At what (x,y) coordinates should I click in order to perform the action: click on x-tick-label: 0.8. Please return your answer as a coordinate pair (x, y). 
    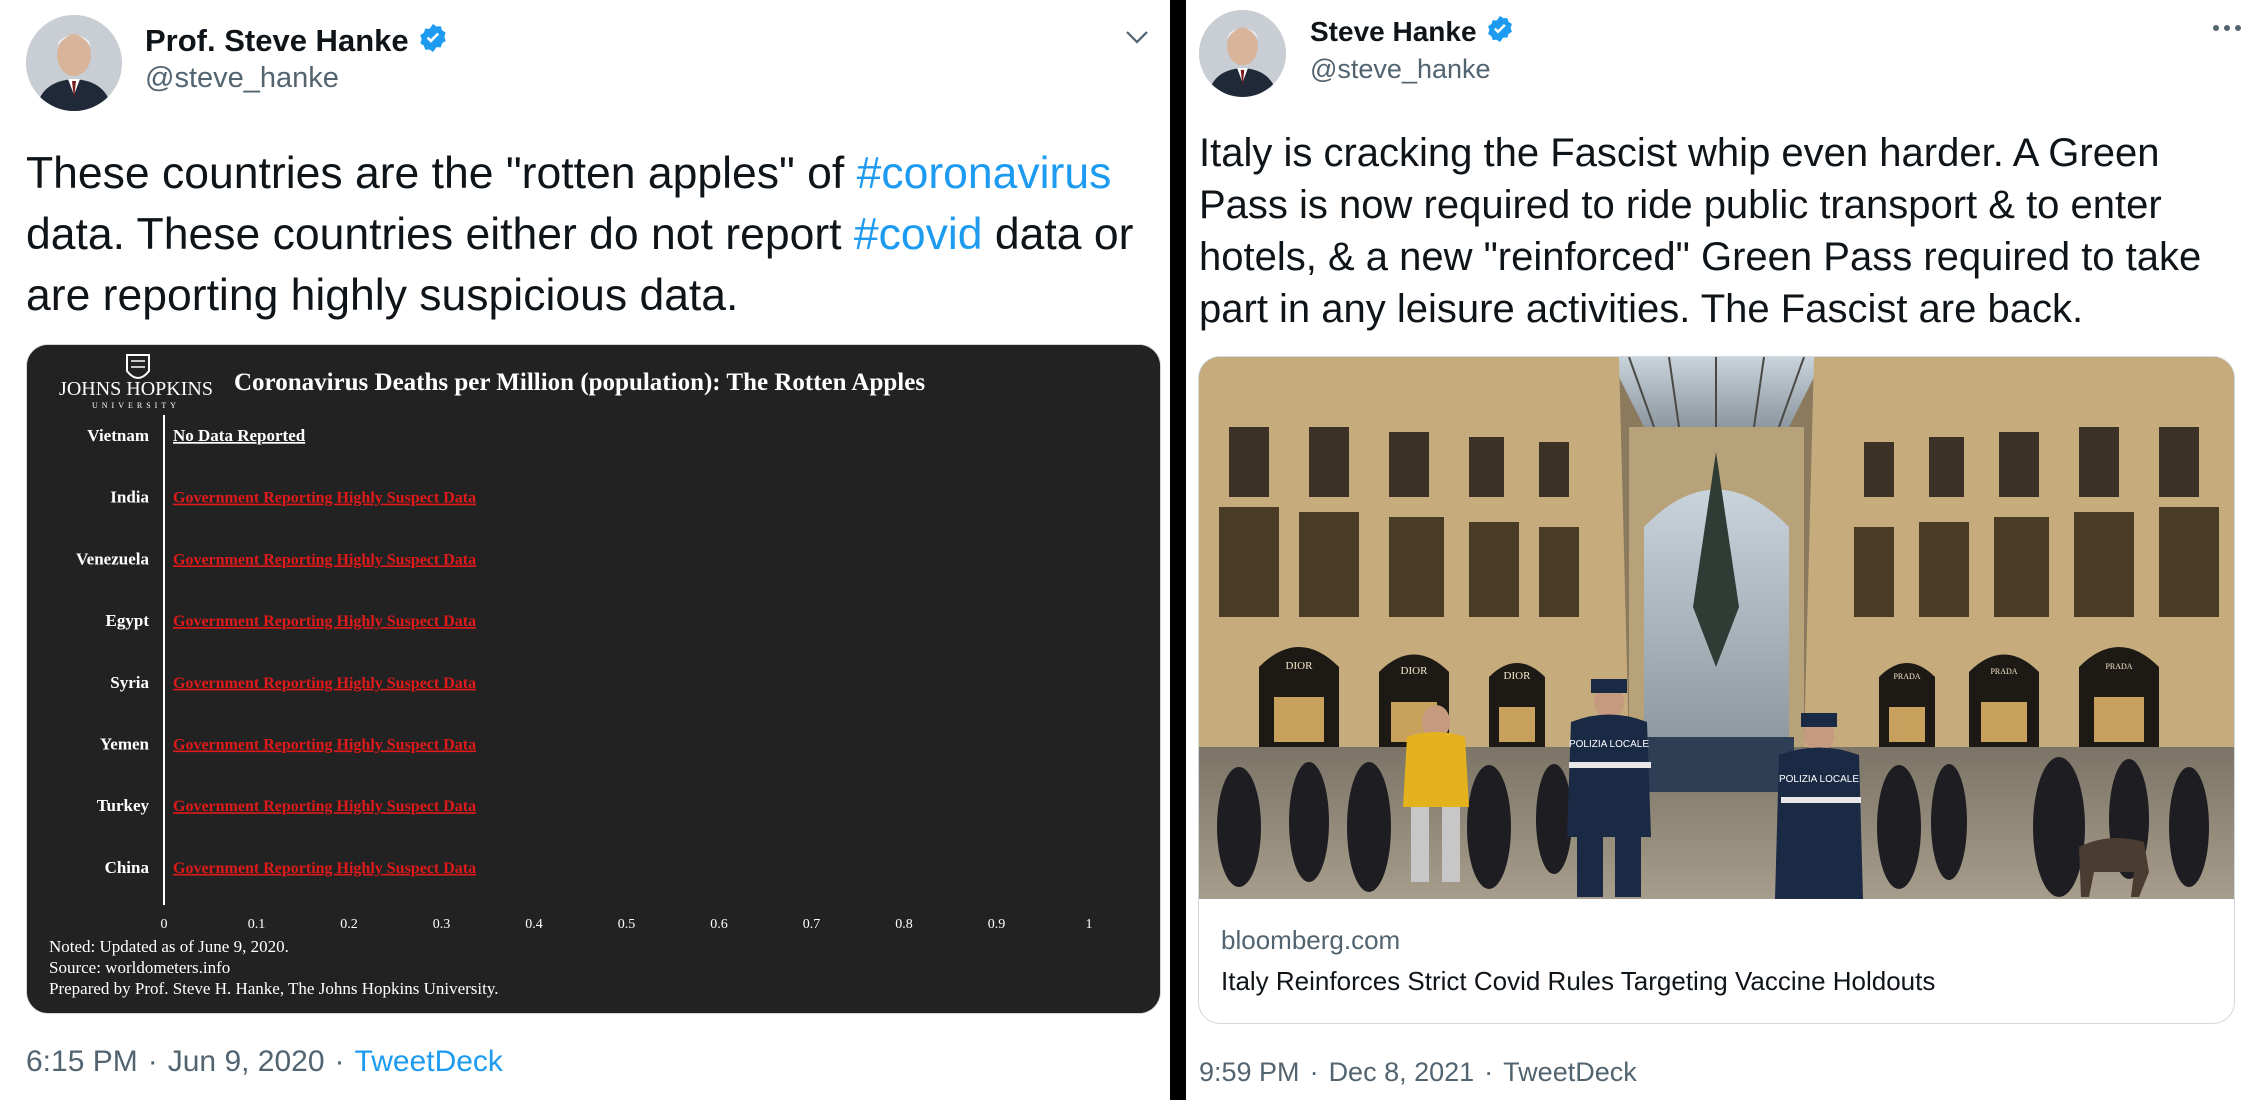
    Looking at the image, I should click on (904, 924).